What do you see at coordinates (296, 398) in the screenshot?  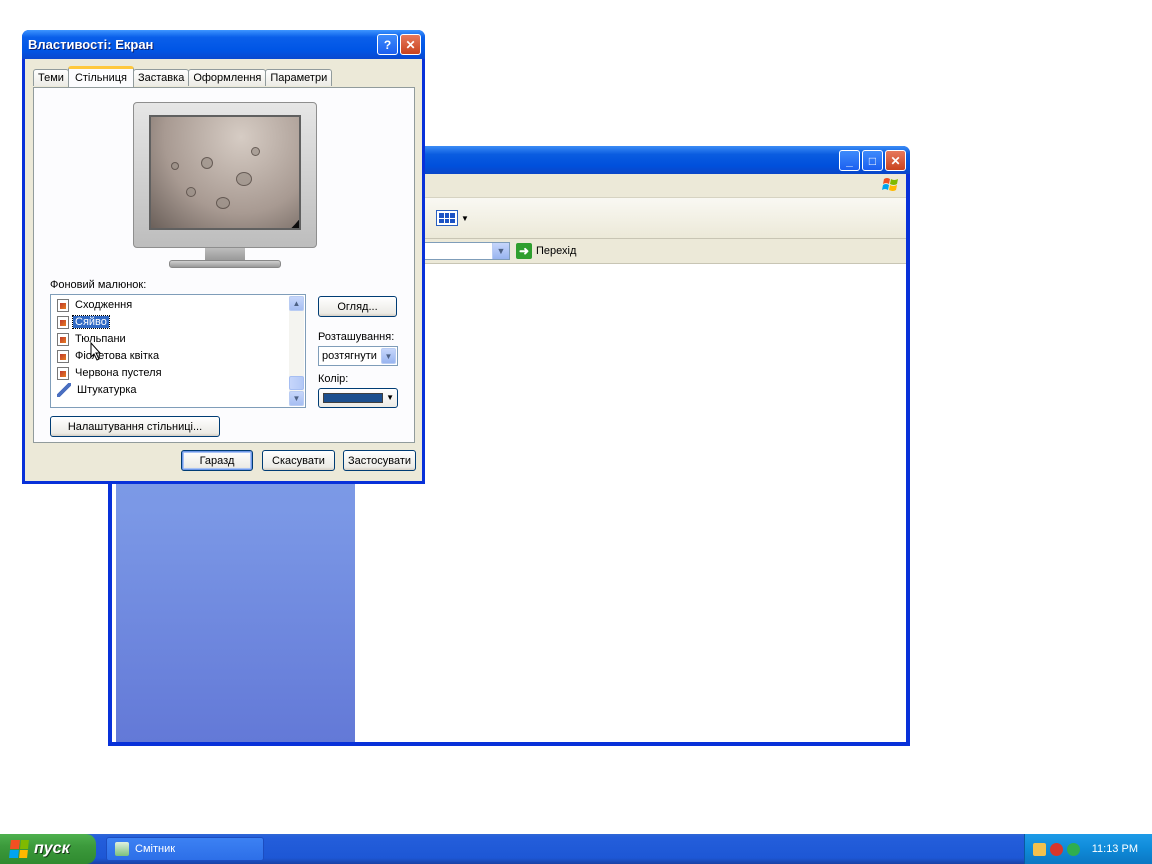 I see `scroll-down-icon: ▼` at bounding box center [296, 398].